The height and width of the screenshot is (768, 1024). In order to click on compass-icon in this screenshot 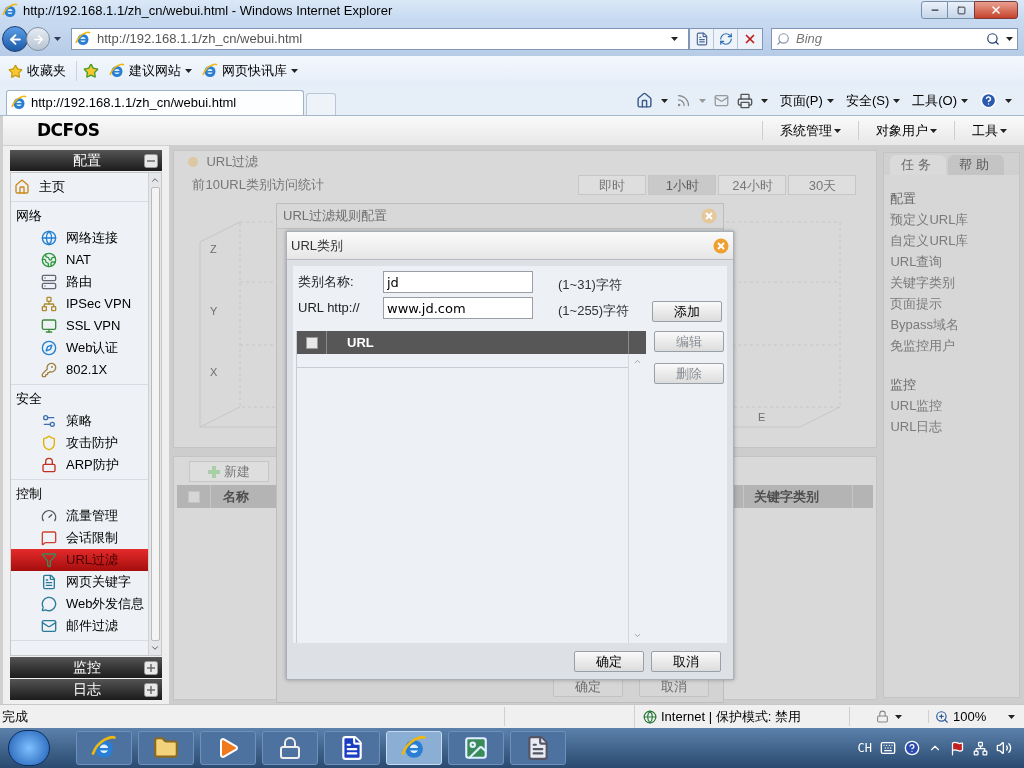, I will do `click(49, 348)`.